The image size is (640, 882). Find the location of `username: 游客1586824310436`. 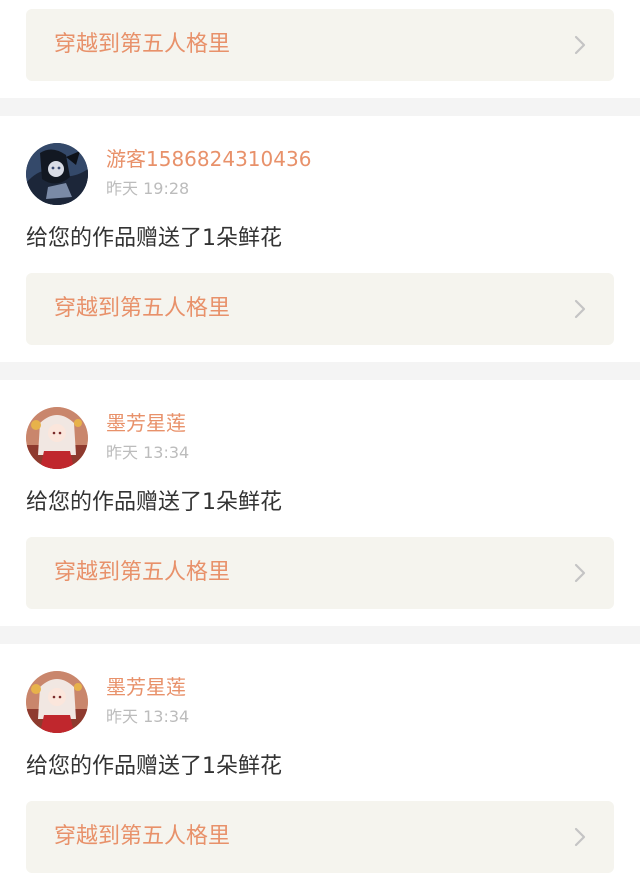

username: 游客1586824310436 is located at coordinates (208, 159).